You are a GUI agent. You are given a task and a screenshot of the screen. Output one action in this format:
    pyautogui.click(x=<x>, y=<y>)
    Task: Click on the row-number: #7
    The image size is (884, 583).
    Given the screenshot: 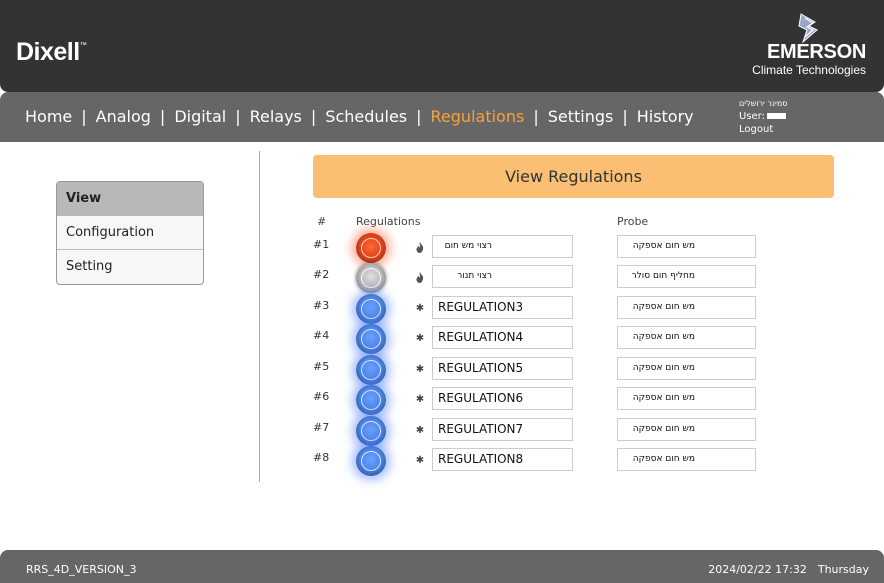 What is the action you would take?
    pyautogui.click(x=321, y=427)
    